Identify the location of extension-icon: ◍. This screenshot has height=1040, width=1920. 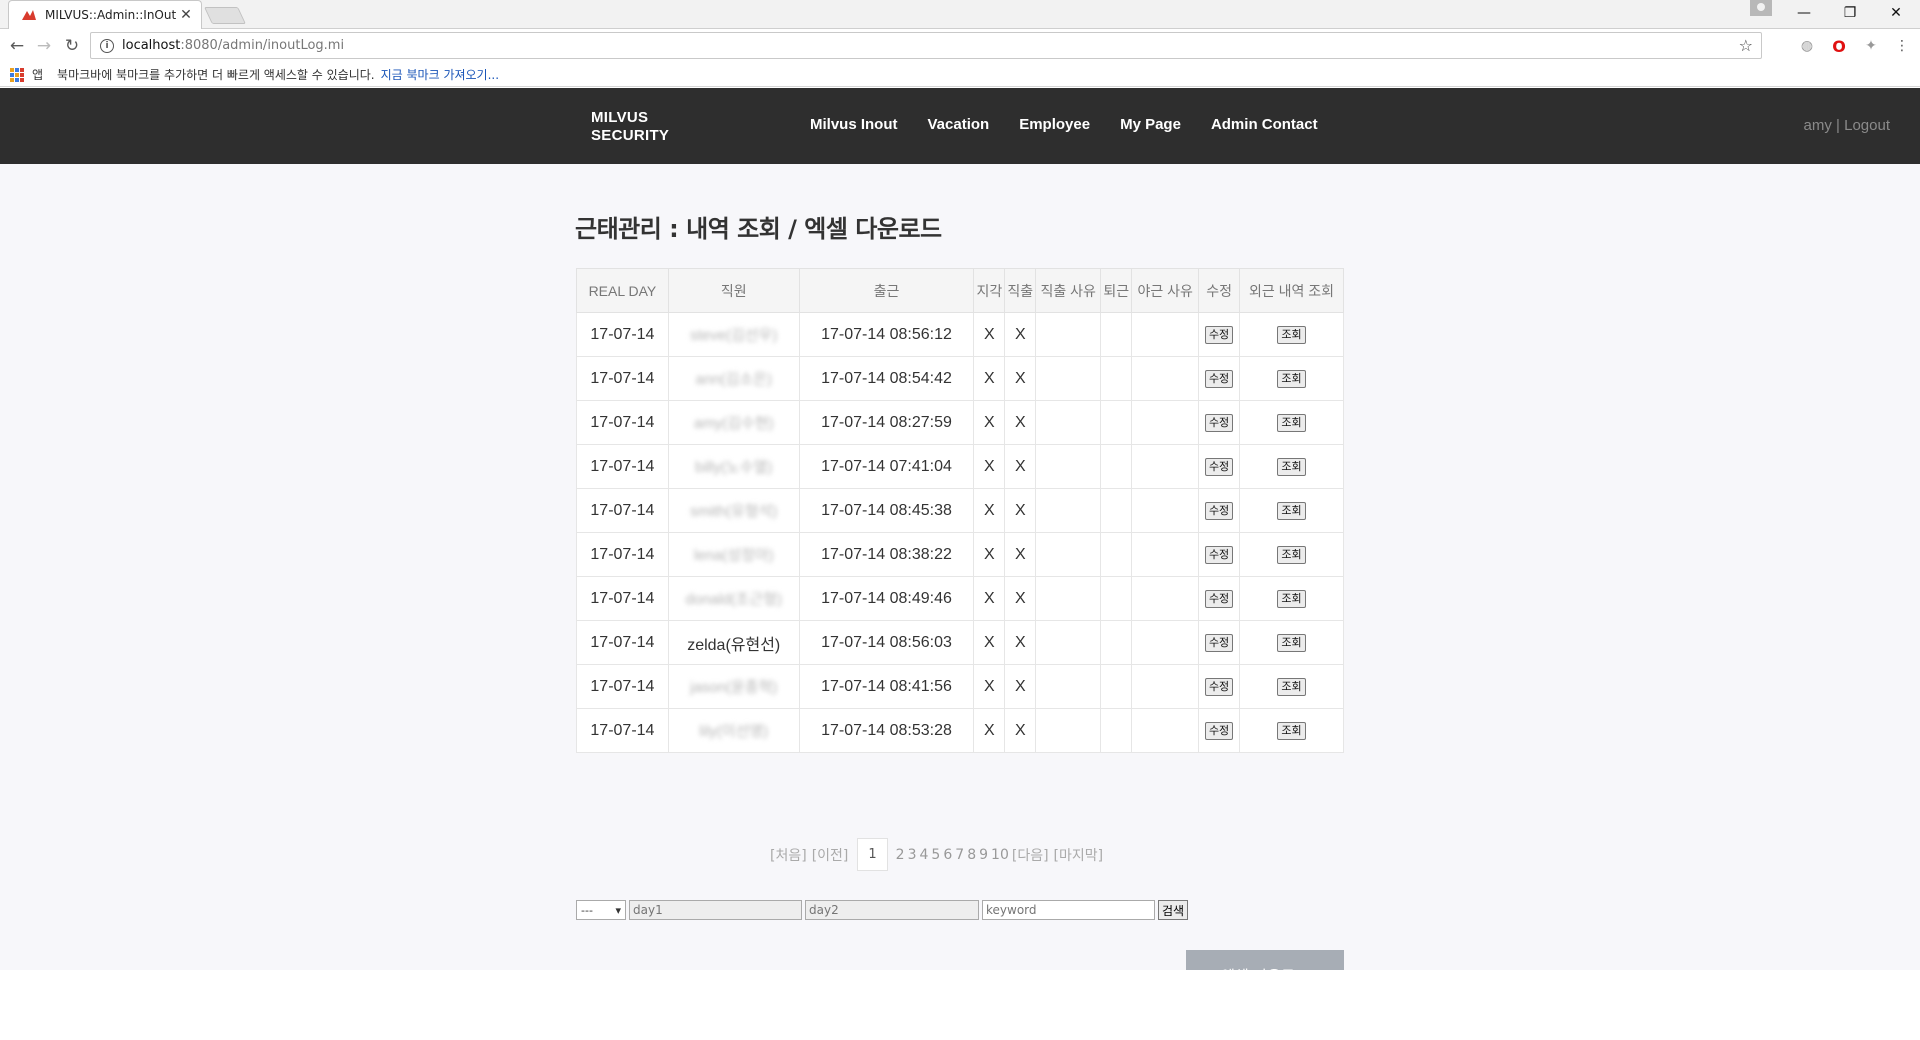
(1807, 46).